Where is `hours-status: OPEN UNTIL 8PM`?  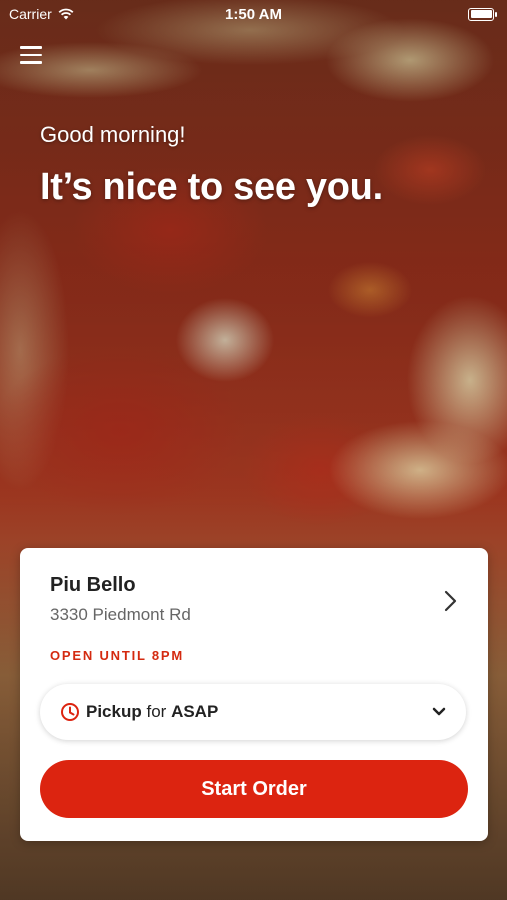 hours-status: OPEN UNTIL 8PM is located at coordinates (117, 655).